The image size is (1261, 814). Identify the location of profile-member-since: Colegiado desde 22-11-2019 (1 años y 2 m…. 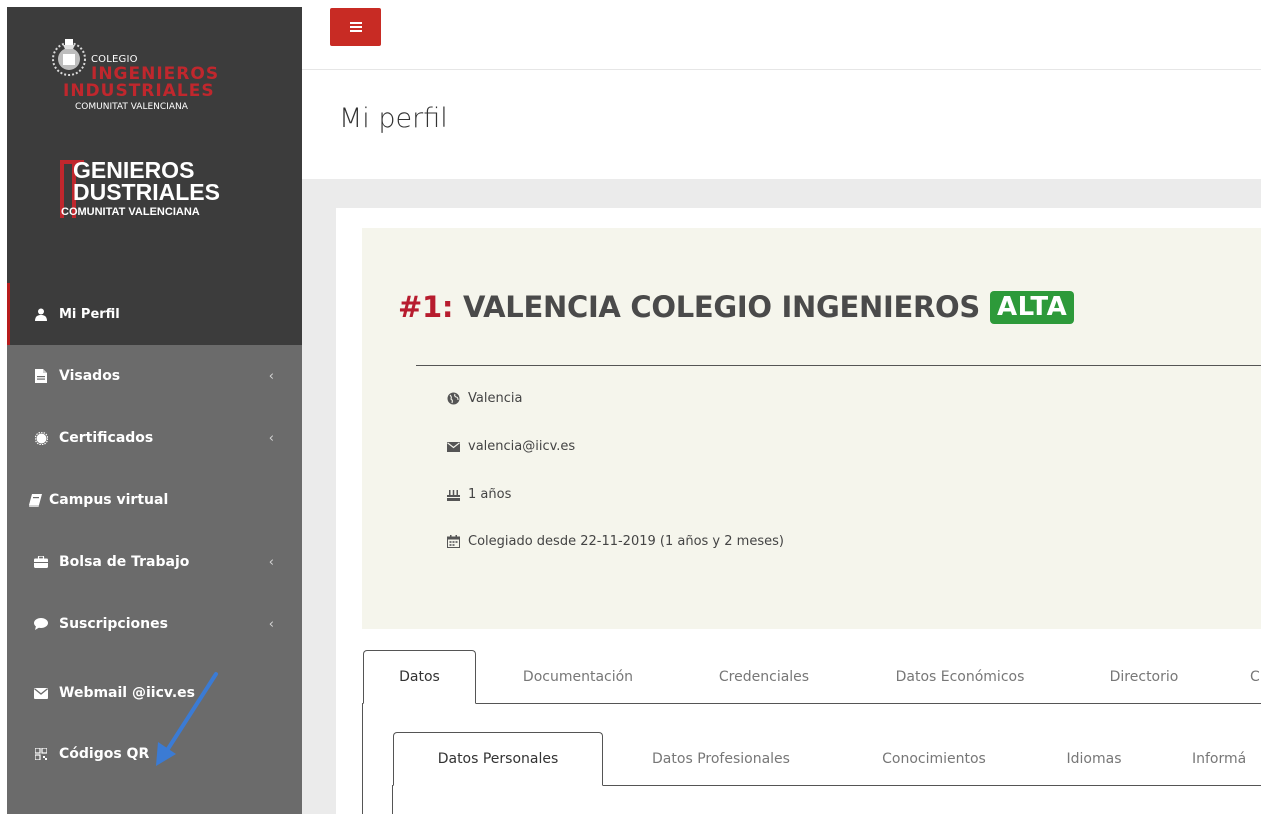
(615, 541).